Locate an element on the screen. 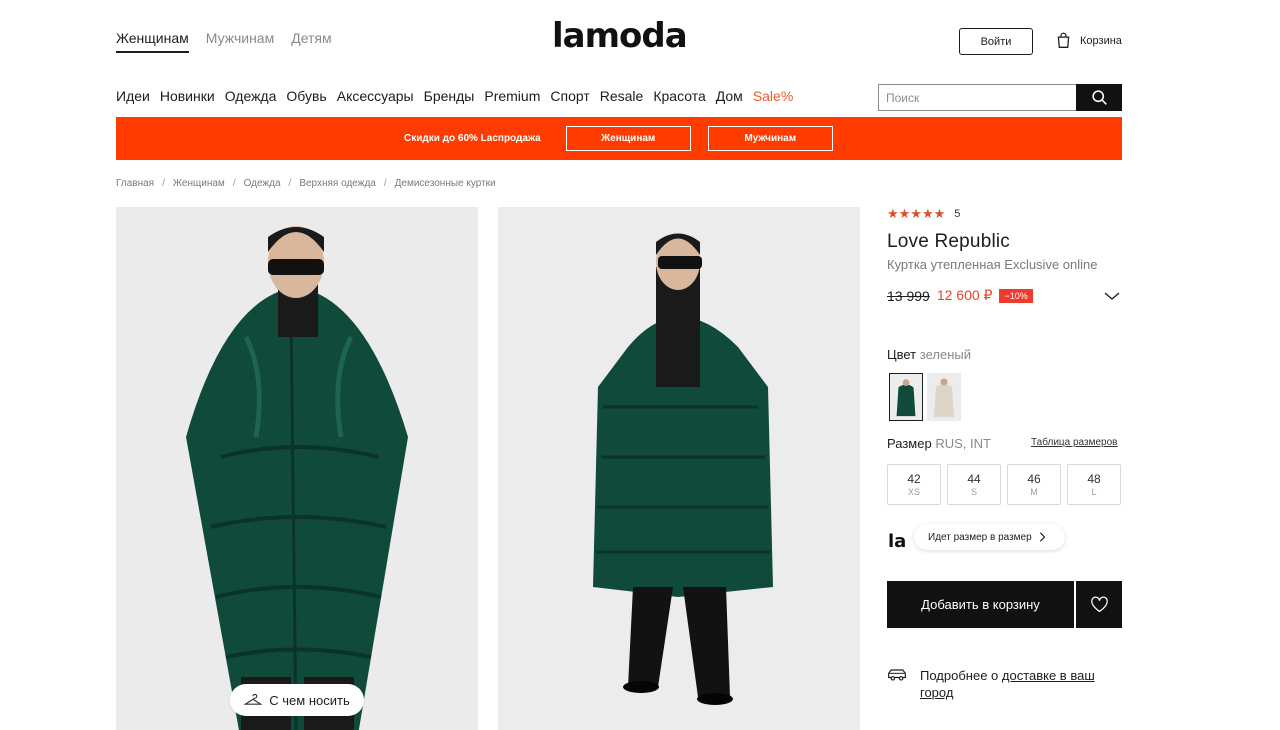 Image resolution: width=1280 pixels, height=730 pixels. favorite-button is located at coordinates (1099, 604).